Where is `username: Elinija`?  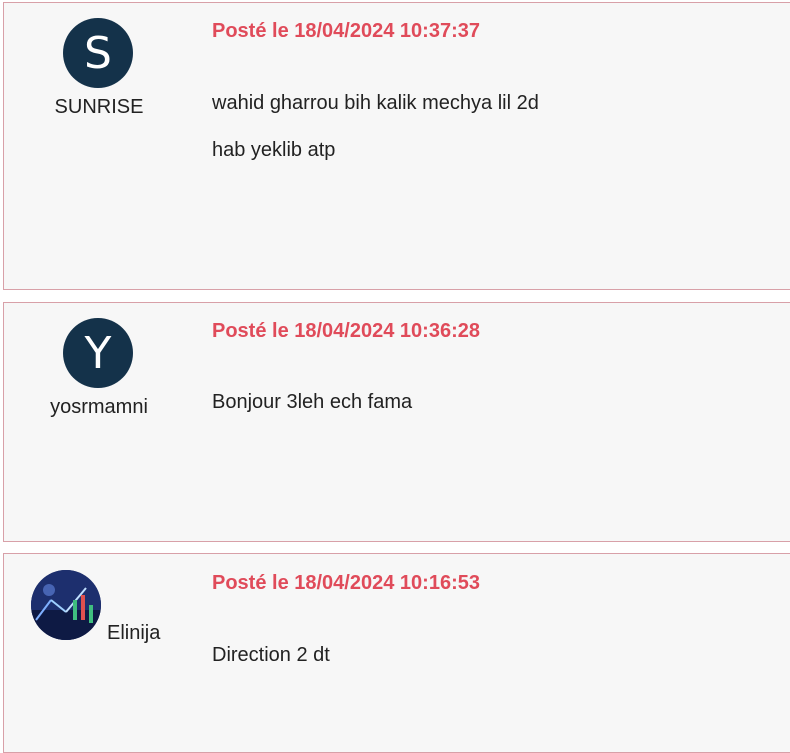 username: Elinija is located at coordinates (133, 633).